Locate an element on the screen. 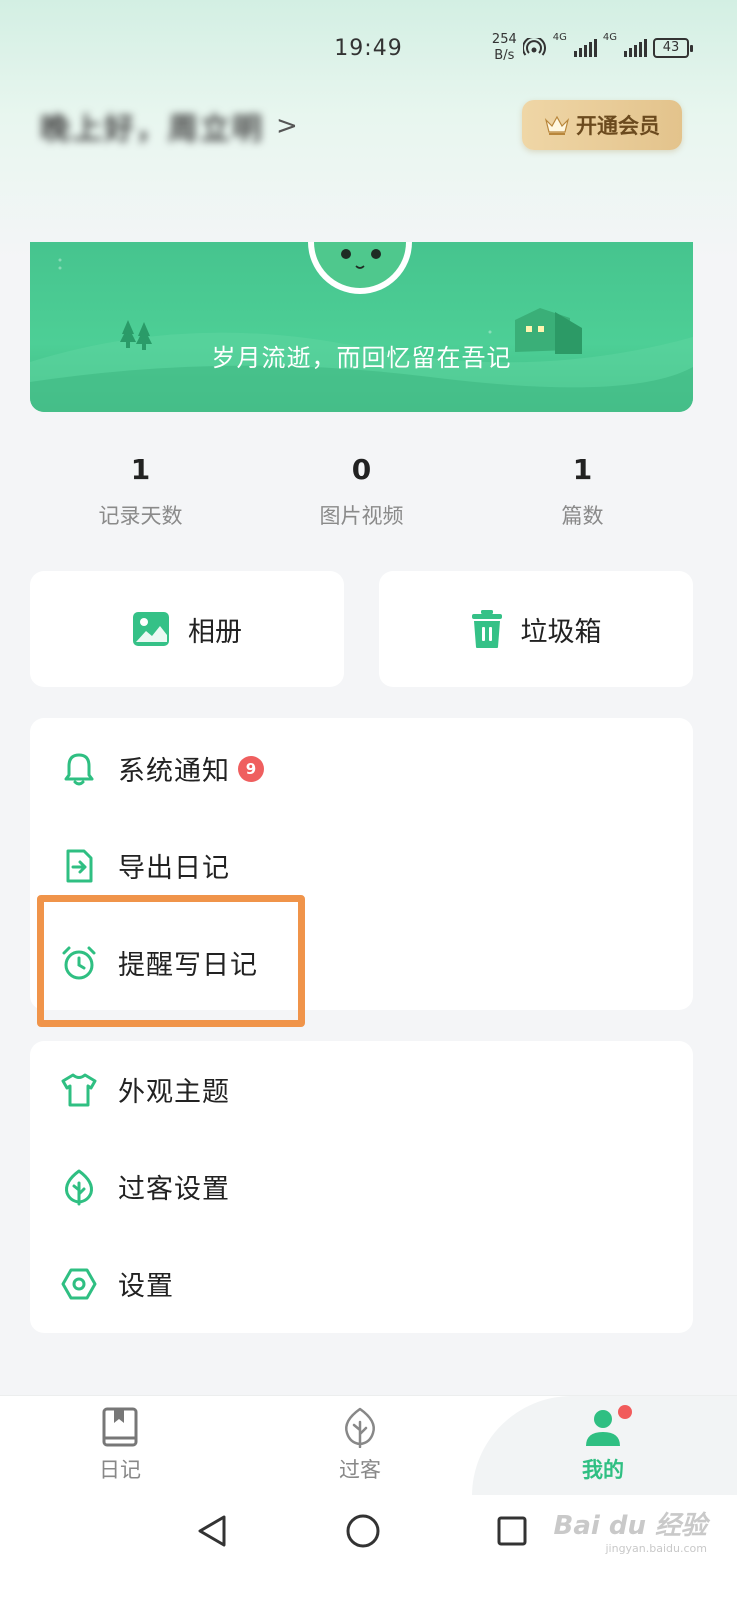 Image resolution: width=737 pixels, height=1600 pixels. avatar is located at coordinates (360, 268).